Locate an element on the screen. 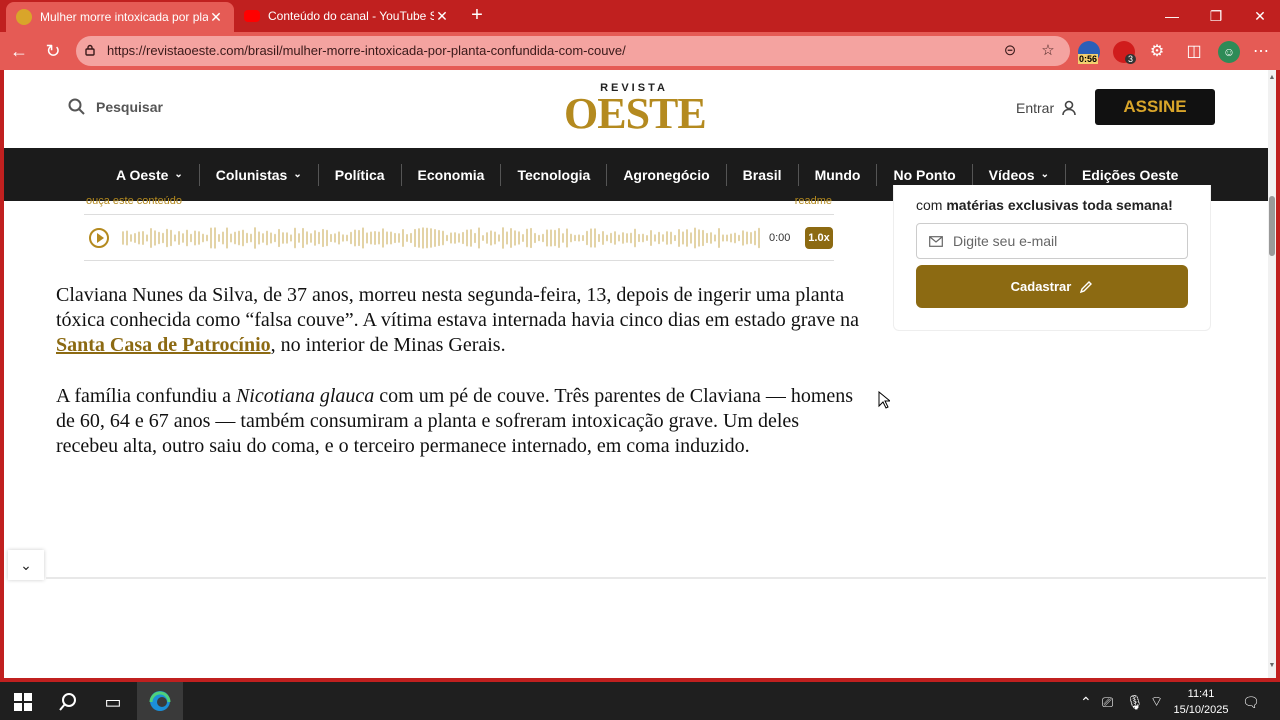 This screenshot has width=1280, height=720. task-view-icon: ▭ is located at coordinates (113, 701).